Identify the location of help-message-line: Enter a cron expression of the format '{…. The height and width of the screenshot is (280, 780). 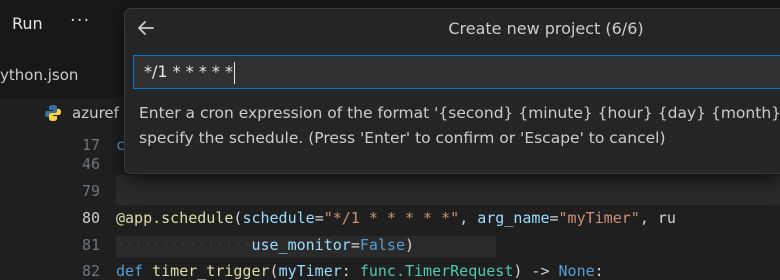
(459, 113).